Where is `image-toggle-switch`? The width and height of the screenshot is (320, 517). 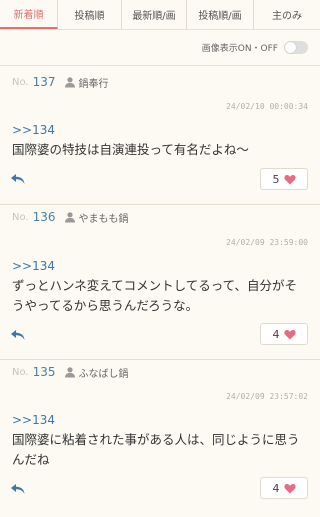
image-toggle-switch is located at coordinates (296, 47).